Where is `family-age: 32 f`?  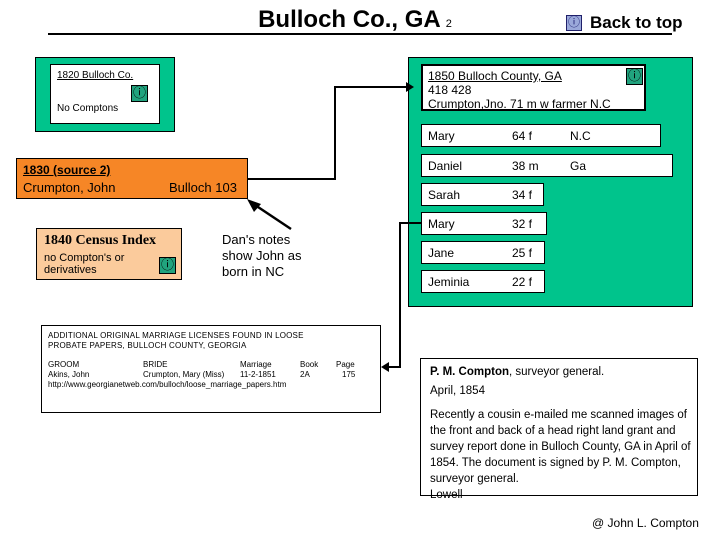 family-age: 32 f is located at coordinates (522, 224).